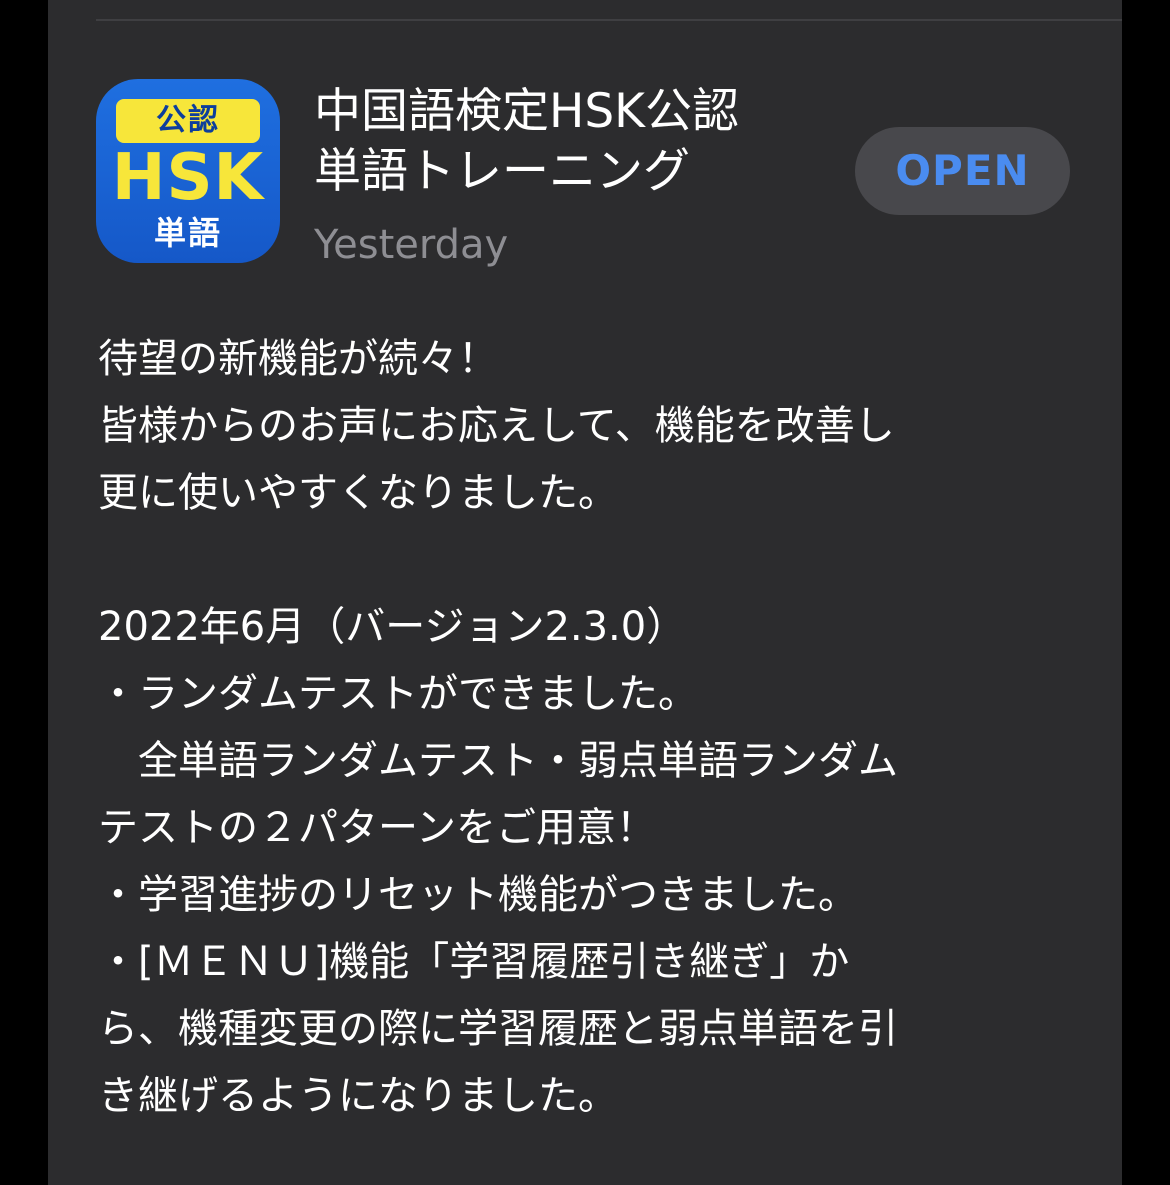 This screenshot has width=1170, height=1185. I want to click on release-notes-line: 全単語ランダムテスト・弱点単語ランダム, so click(498, 761).